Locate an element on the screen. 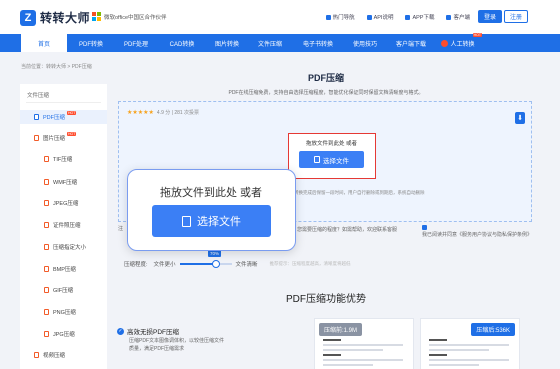  slider-right-label: 文件清晰 is located at coordinates (246, 265).